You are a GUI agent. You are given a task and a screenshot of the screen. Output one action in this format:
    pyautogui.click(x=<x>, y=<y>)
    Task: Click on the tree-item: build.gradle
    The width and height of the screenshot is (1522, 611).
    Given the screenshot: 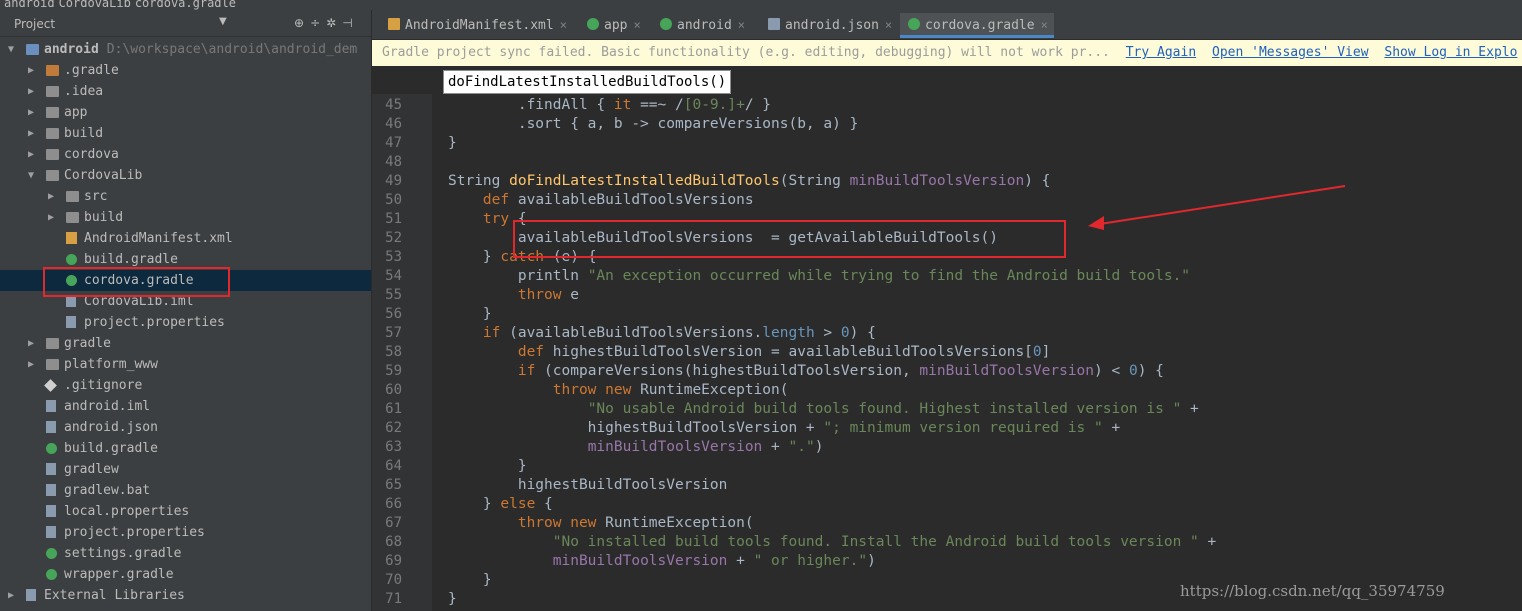 What is the action you would take?
    pyautogui.click(x=185, y=448)
    